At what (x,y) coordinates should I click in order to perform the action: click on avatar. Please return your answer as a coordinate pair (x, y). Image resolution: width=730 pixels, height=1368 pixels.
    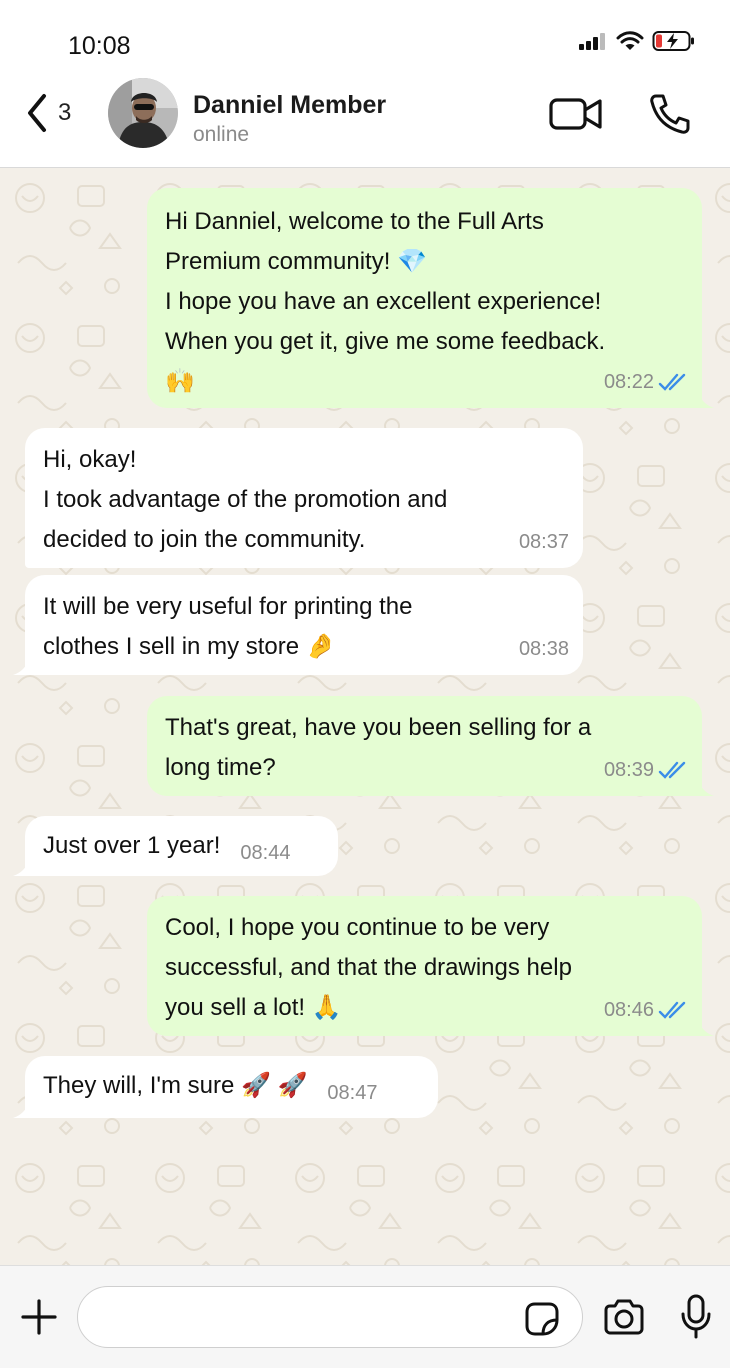
    Looking at the image, I should click on (143, 113).